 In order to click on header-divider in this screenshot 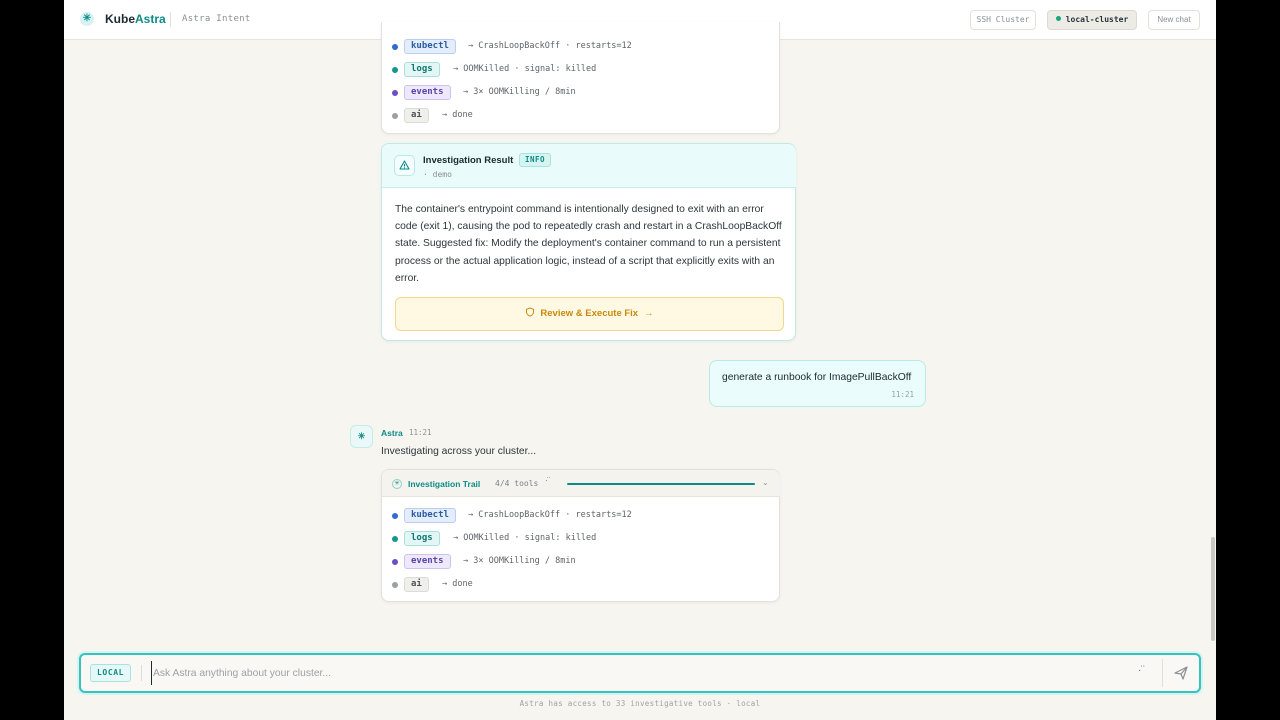, I will do `click(170, 19)`.